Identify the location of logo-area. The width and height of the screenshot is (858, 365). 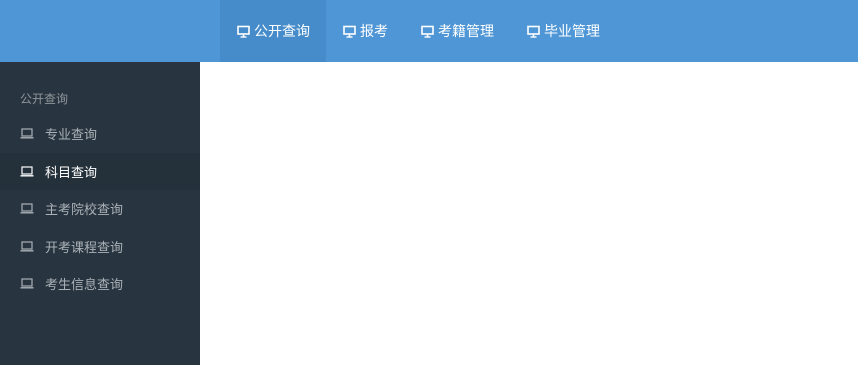
(110, 31).